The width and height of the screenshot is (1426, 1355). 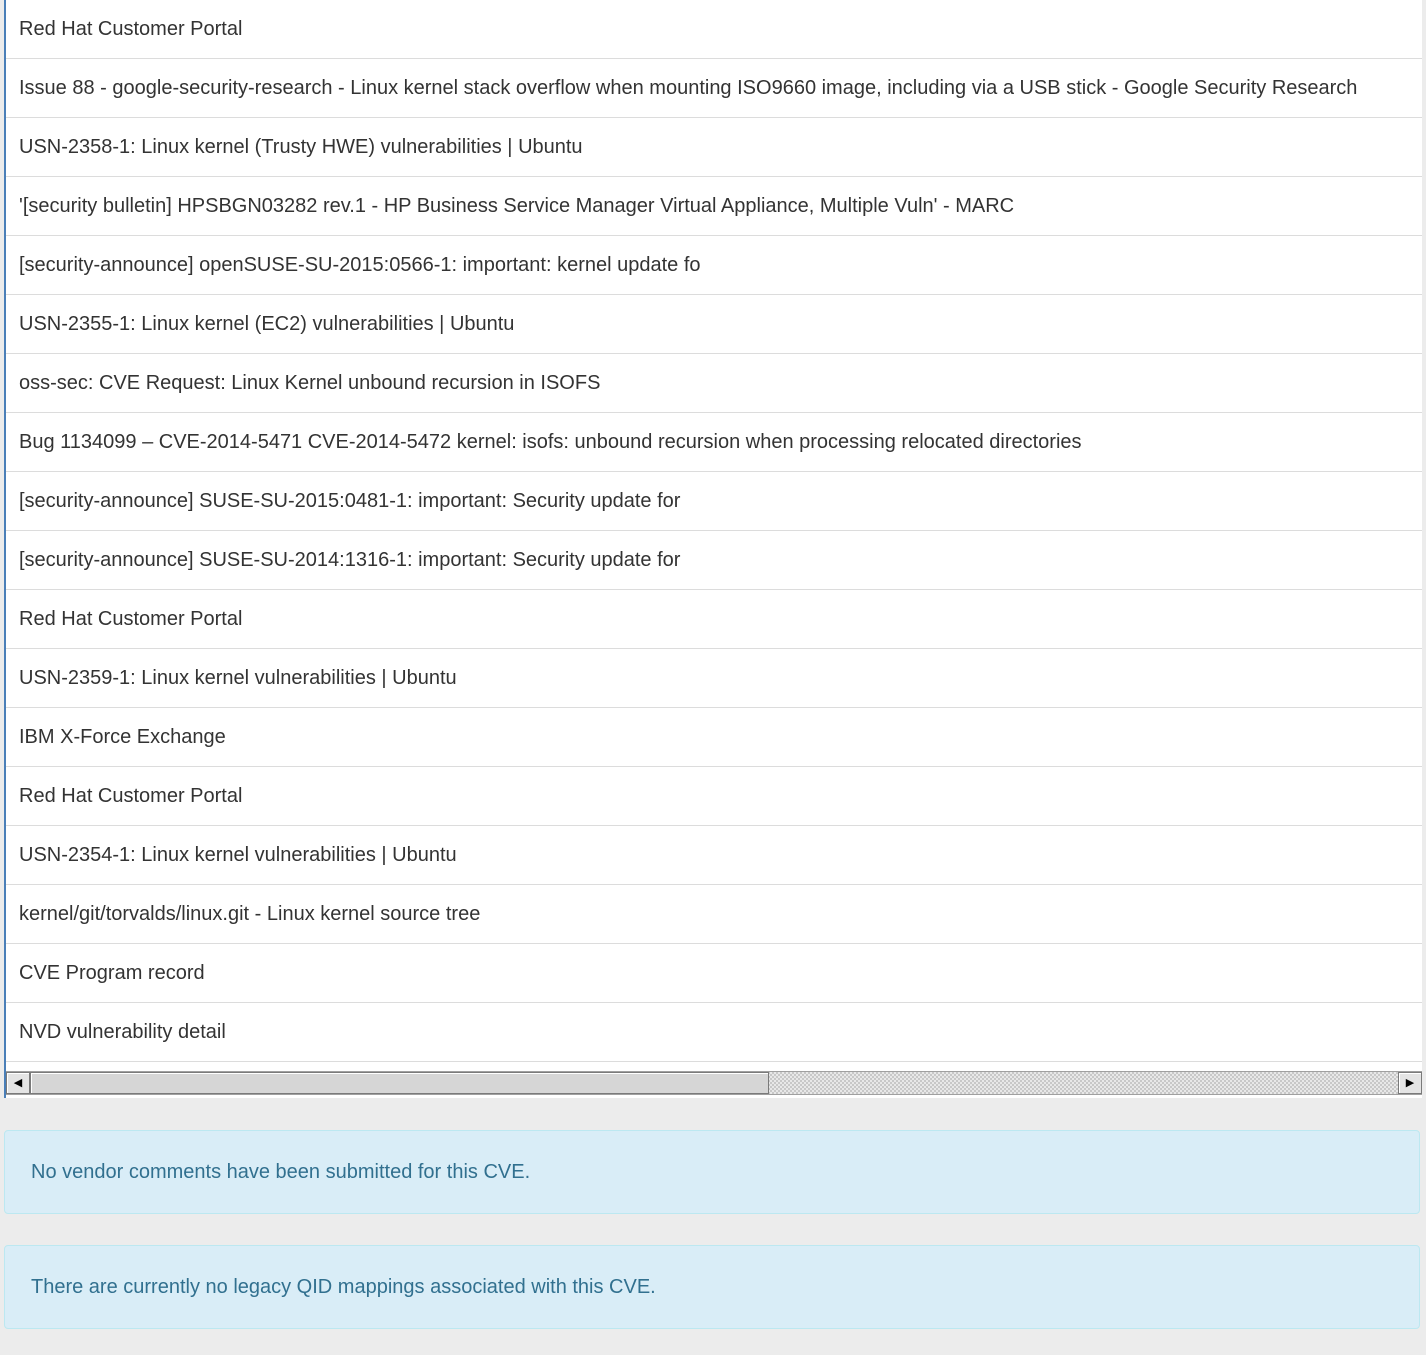 What do you see at coordinates (122, 737) in the screenshot?
I see `reference-link: IBM X-Force Exchange` at bounding box center [122, 737].